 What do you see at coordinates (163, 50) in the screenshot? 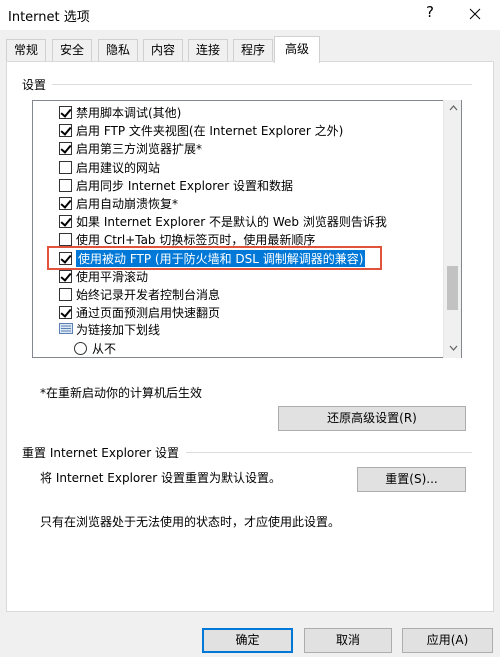
I see `tab-content: 内容` at bounding box center [163, 50].